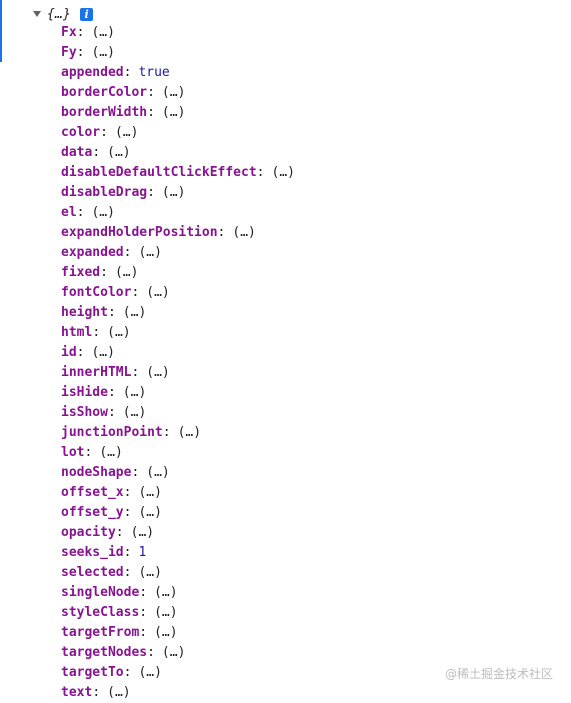 The image size is (571, 703). I want to click on property-key: innerHTML, so click(96, 372).